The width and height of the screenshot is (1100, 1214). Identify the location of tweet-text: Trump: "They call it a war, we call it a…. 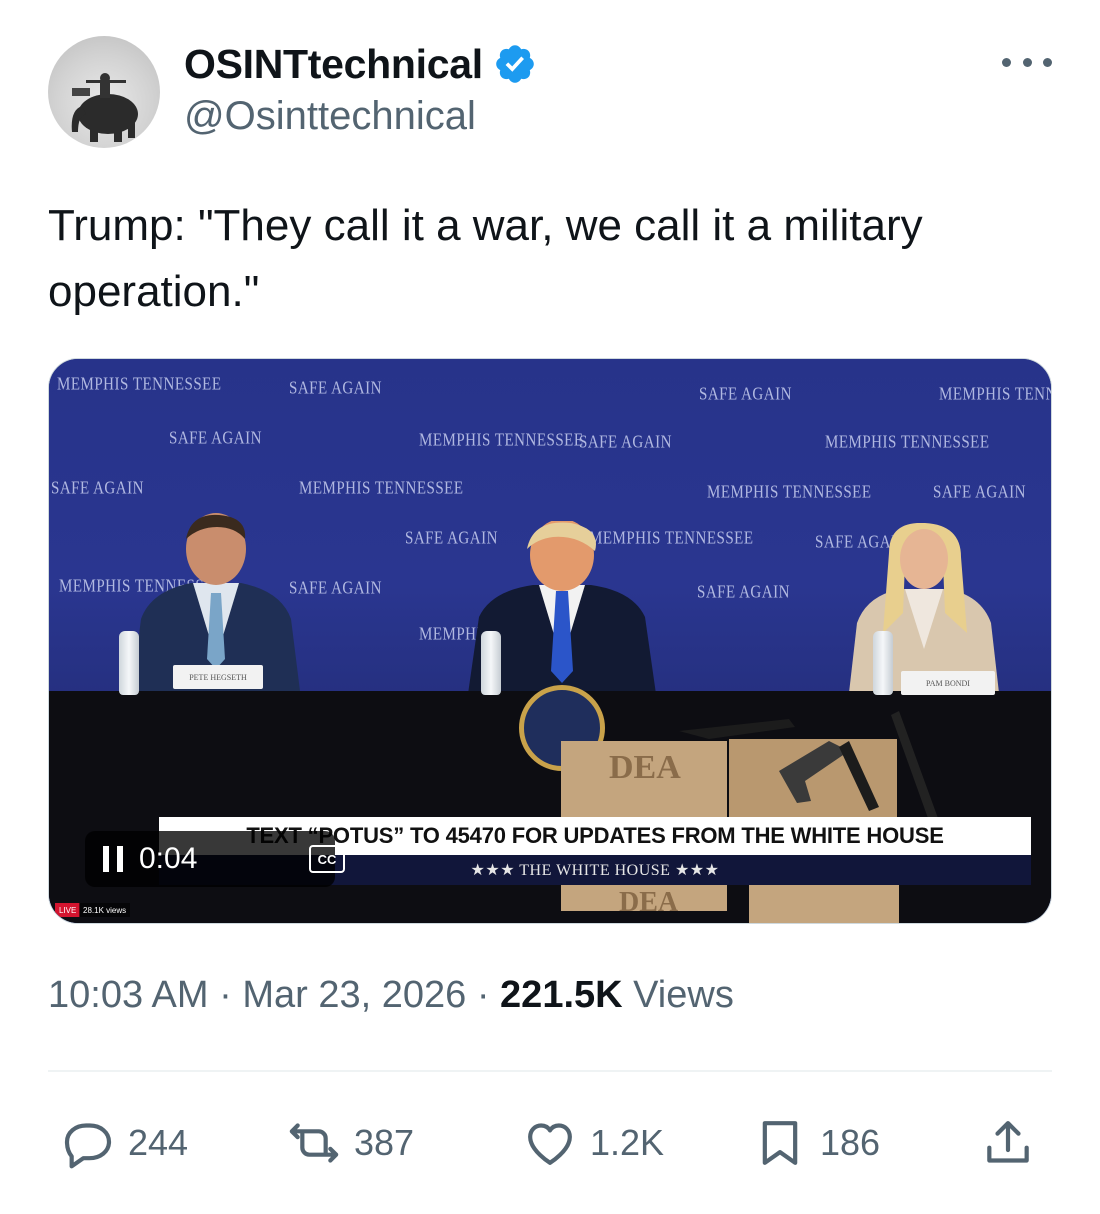
(485, 258).